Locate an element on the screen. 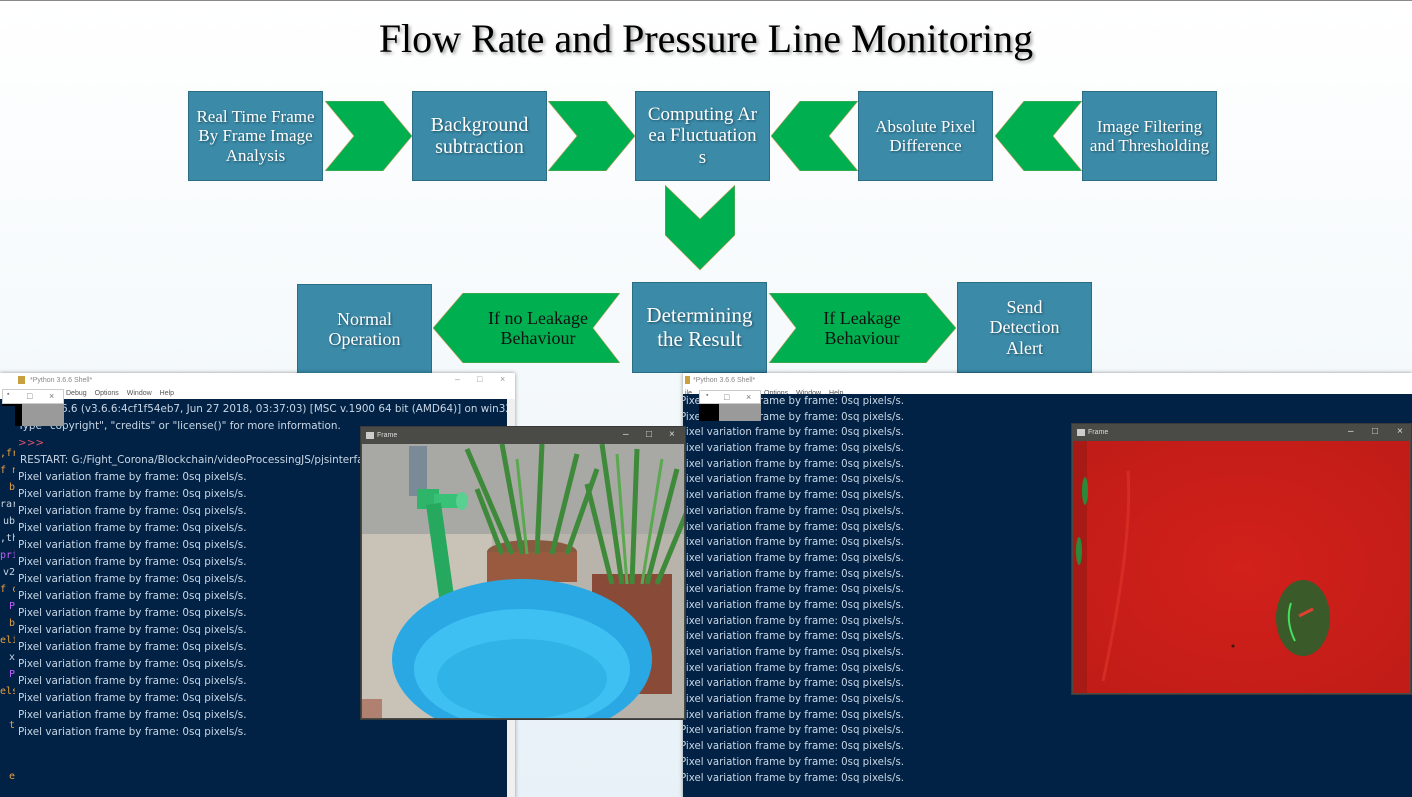  camera-feed-image is located at coordinates (523, 581).